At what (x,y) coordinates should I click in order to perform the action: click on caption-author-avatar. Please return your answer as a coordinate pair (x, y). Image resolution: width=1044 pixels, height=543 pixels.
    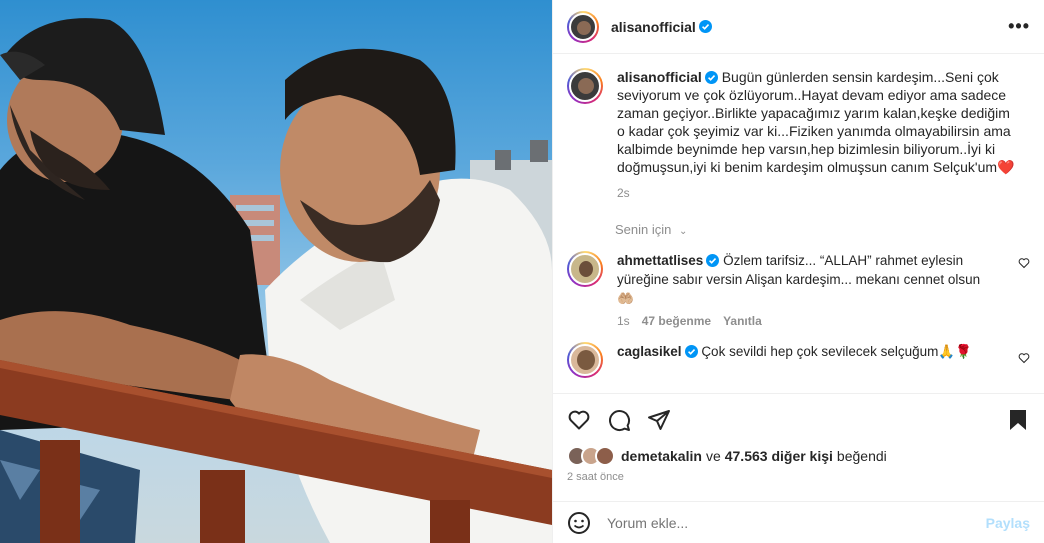
    Looking at the image, I should click on (585, 86).